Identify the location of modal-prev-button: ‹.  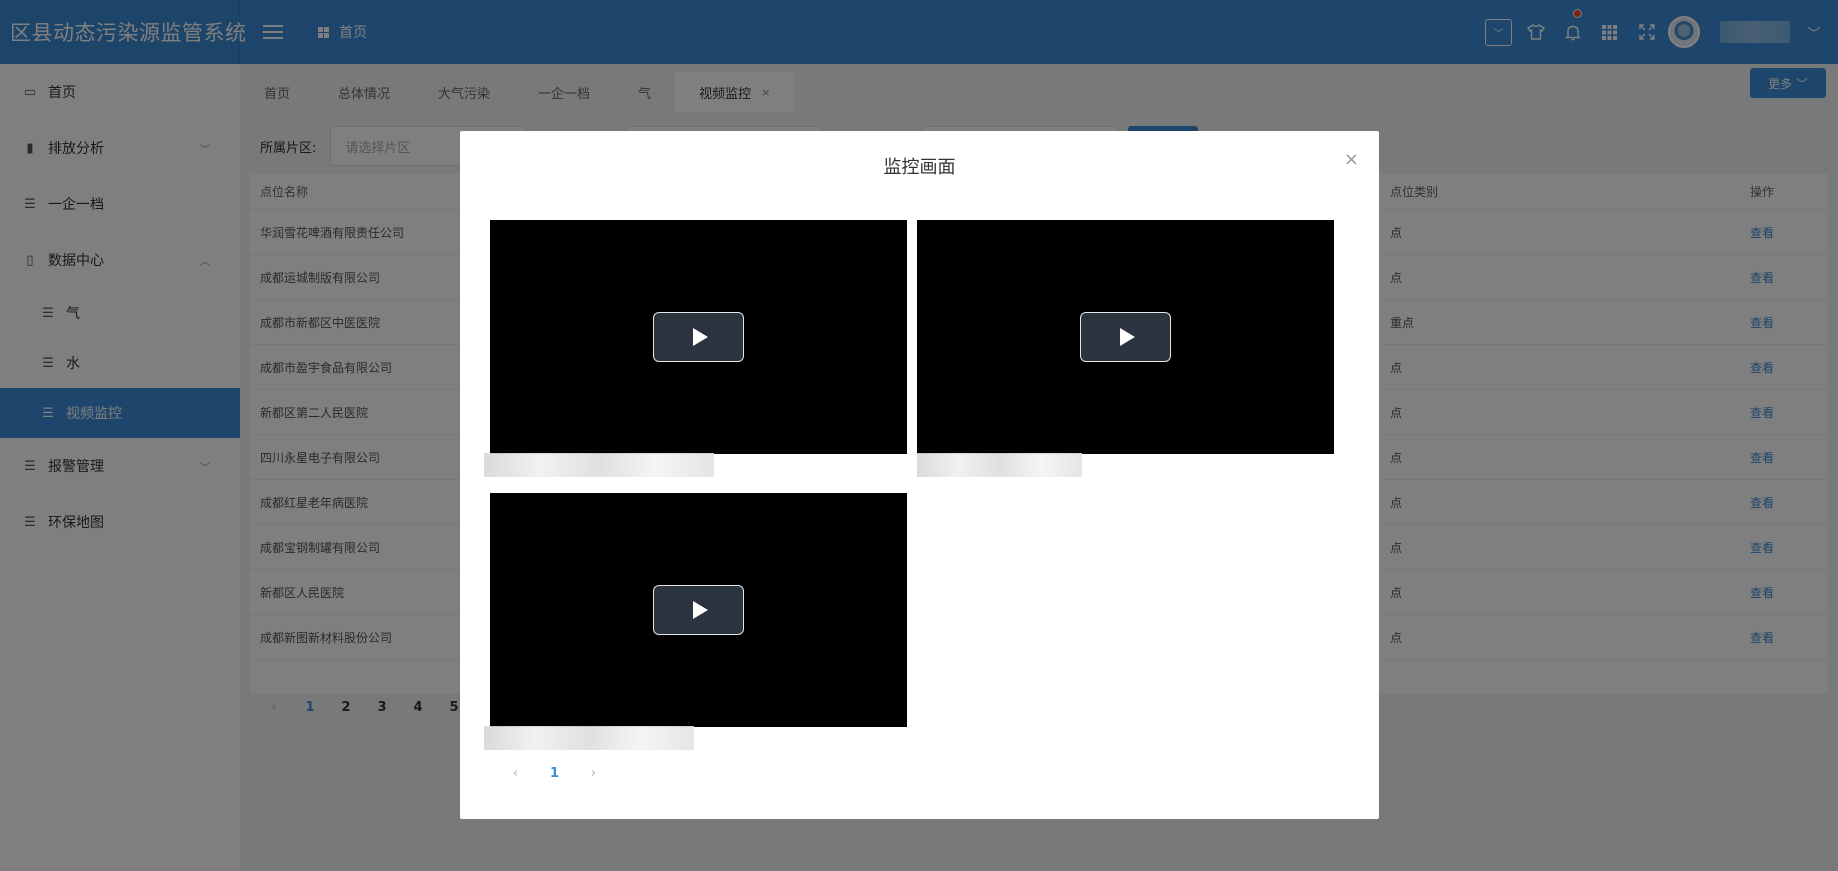
(515, 773).